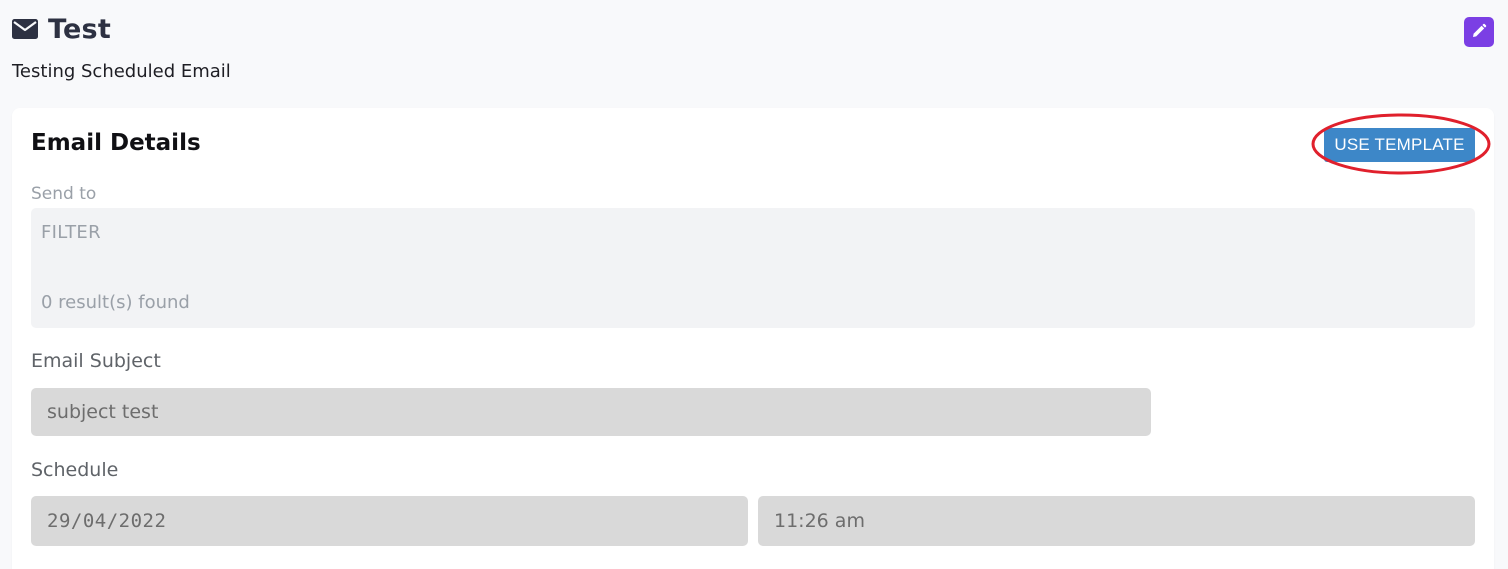 The width and height of the screenshot is (1508, 569). I want to click on edit-button, so click(1479, 32).